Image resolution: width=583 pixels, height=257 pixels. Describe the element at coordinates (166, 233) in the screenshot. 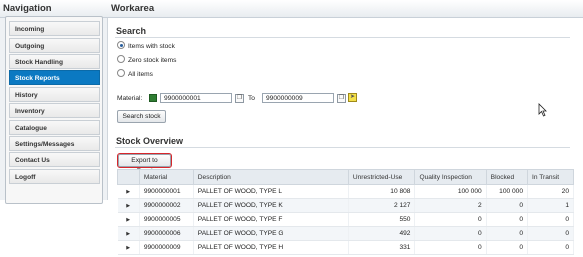

I see `cell-material: 9900000006` at that location.